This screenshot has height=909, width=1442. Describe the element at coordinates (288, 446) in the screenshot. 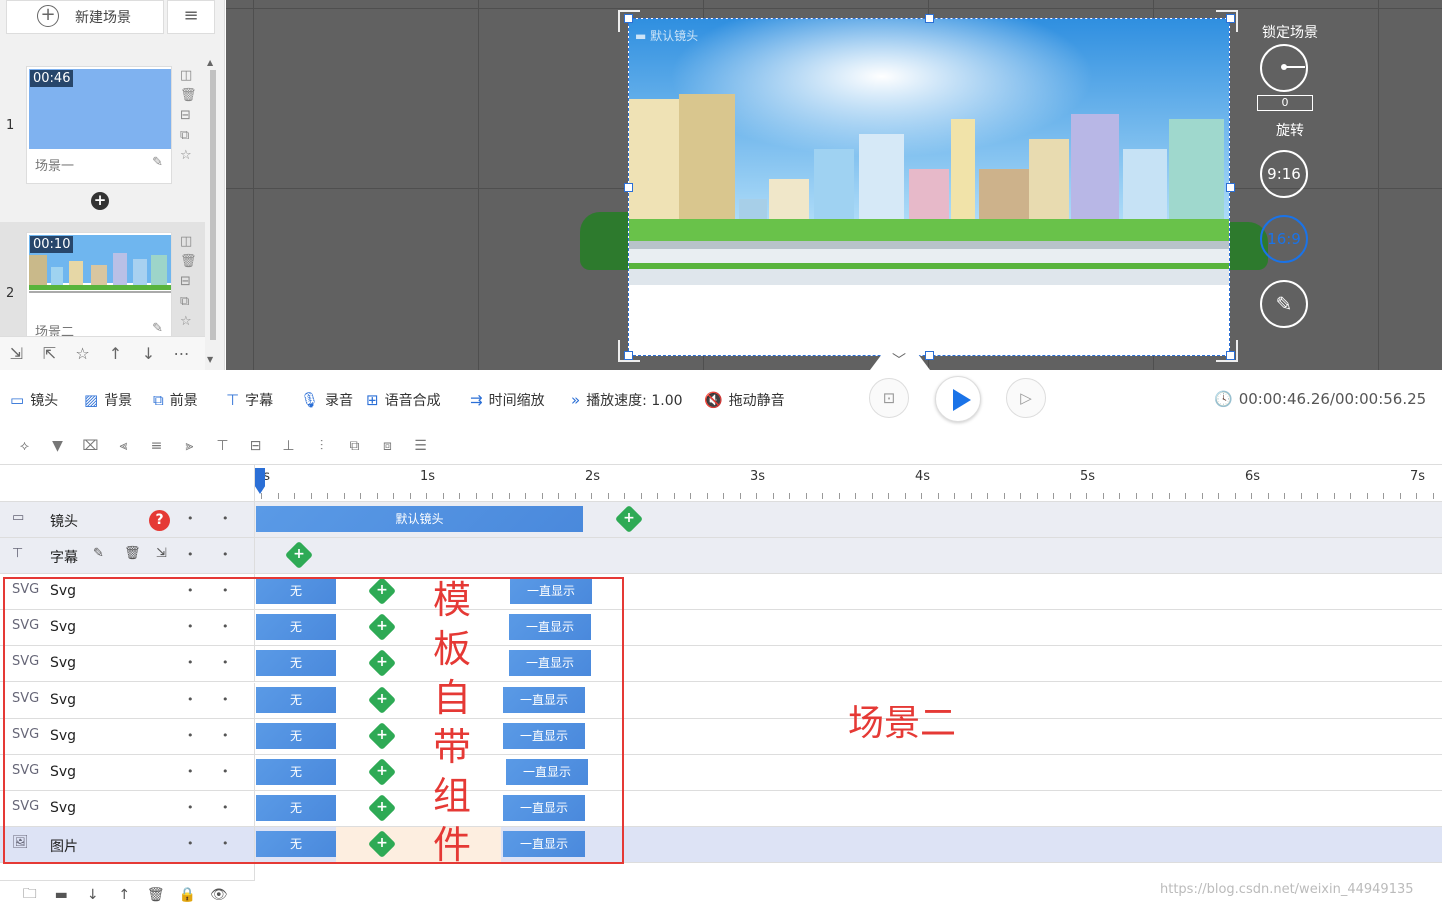

I see `align-bottom-icon: ⊥` at that location.